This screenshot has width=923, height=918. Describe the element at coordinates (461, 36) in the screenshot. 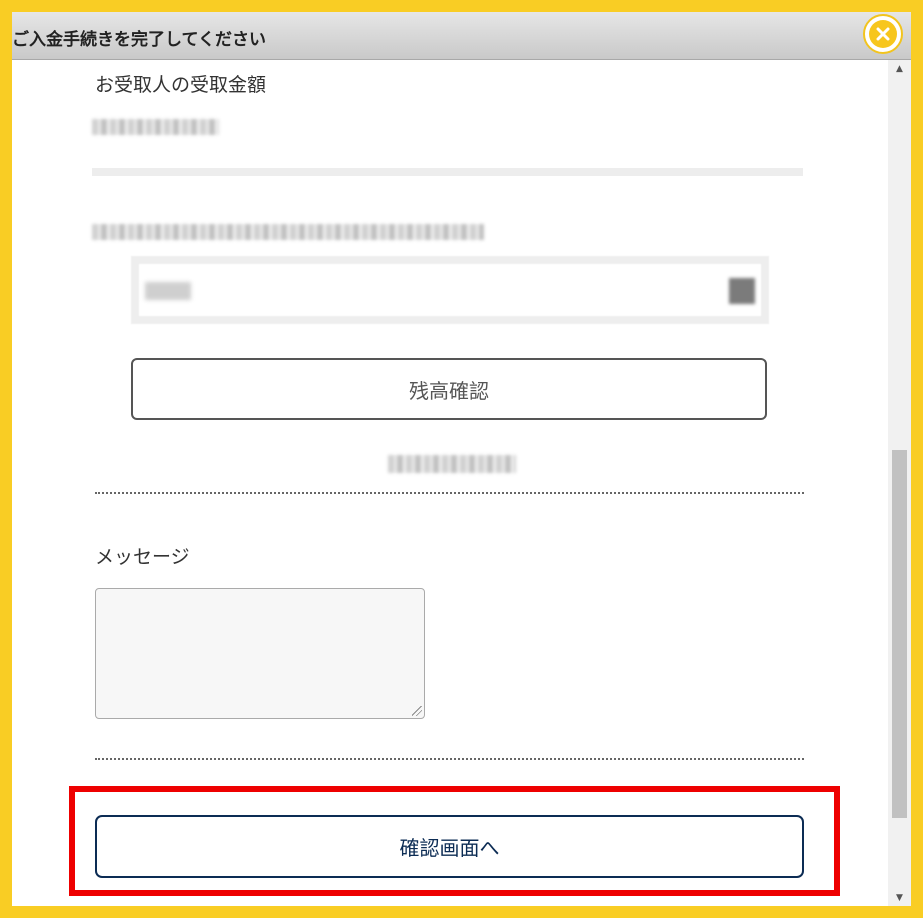

I see `dialog-titlebar: ご入金手続きを完了してください` at that location.